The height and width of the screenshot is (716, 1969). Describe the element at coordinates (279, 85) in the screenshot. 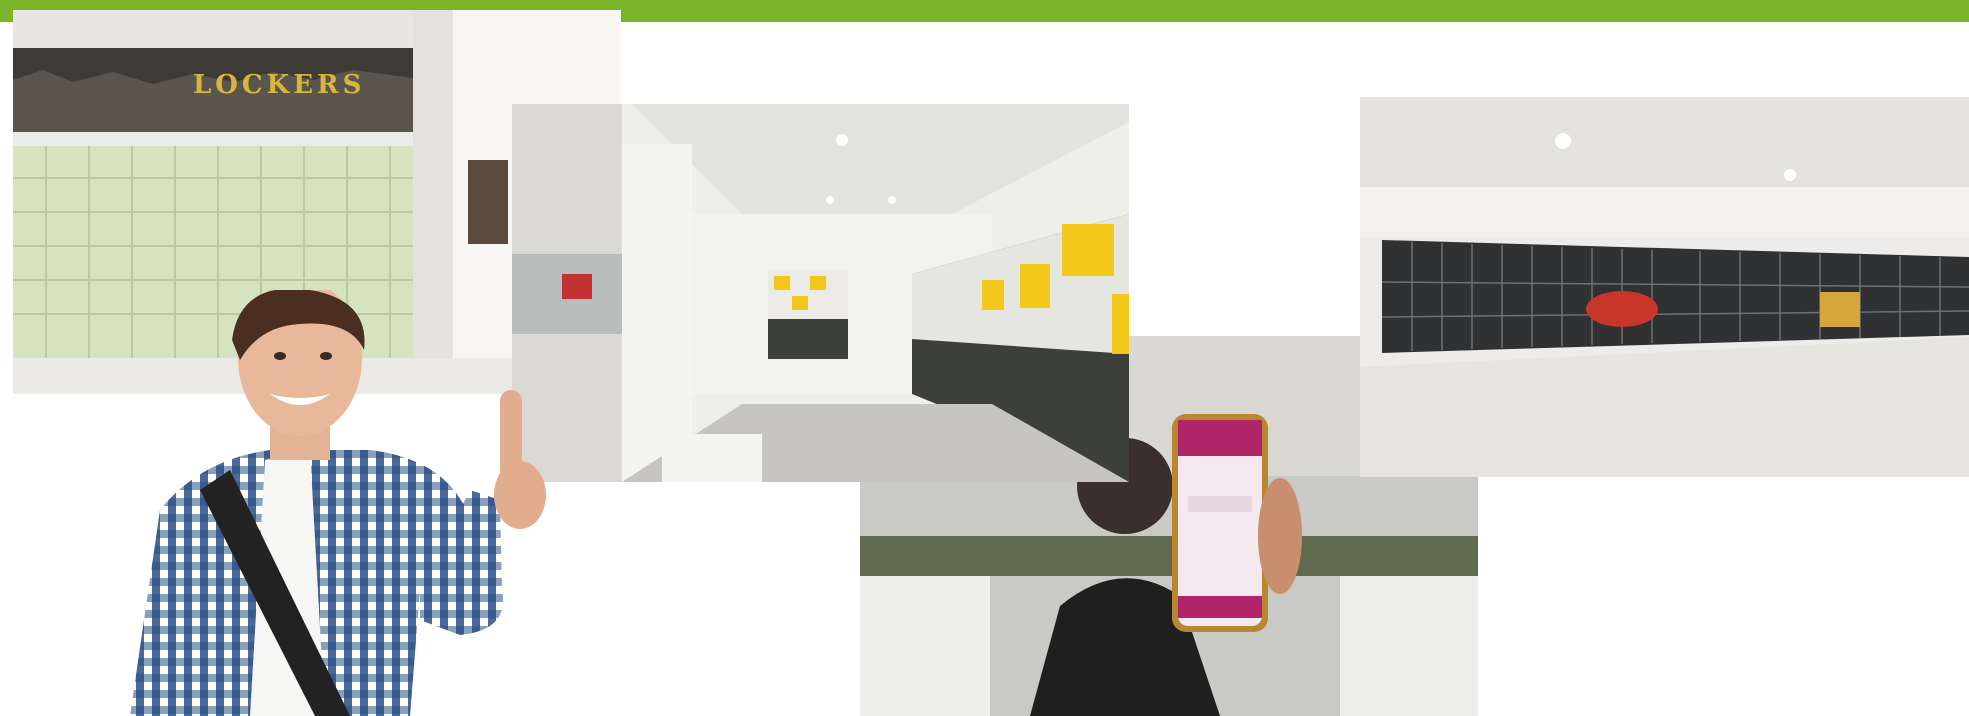

I see `lockers-sign: LOCKERS` at that location.